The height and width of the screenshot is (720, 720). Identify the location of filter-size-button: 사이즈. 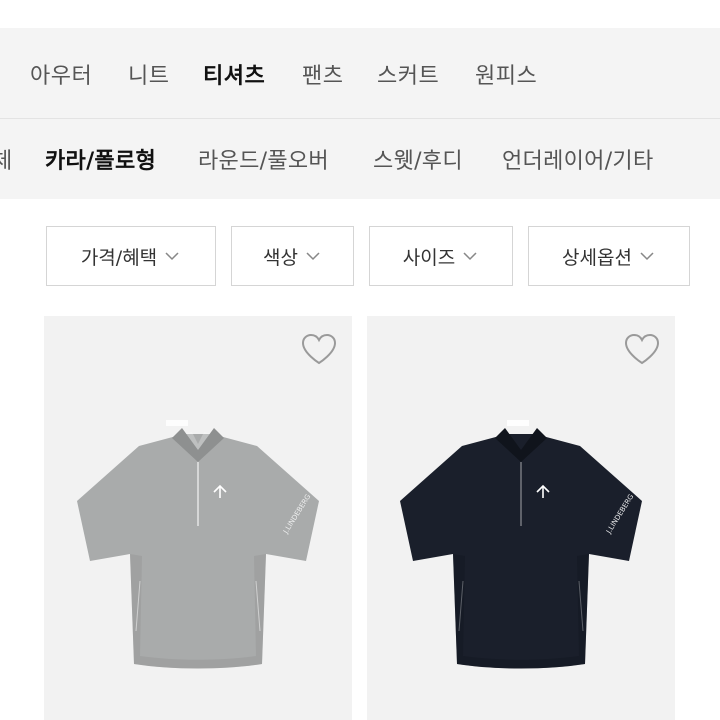
(441, 256).